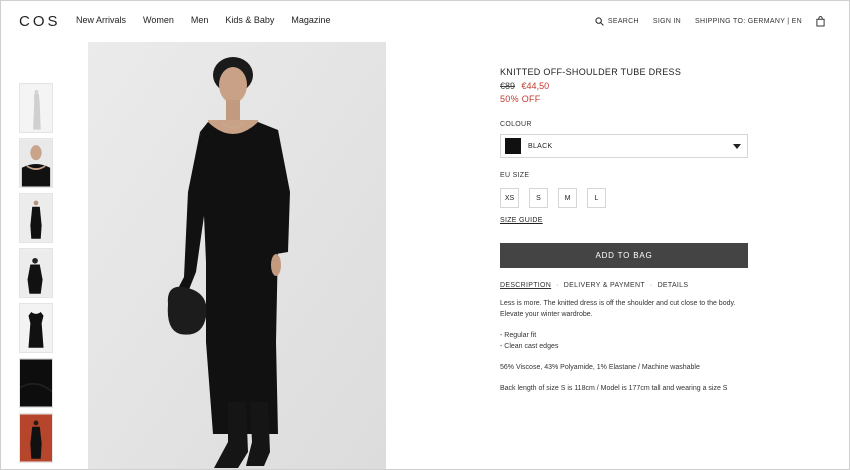 The width and height of the screenshot is (850, 470). I want to click on feature-clean-edges: - Clean cast edges, so click(529, 346).